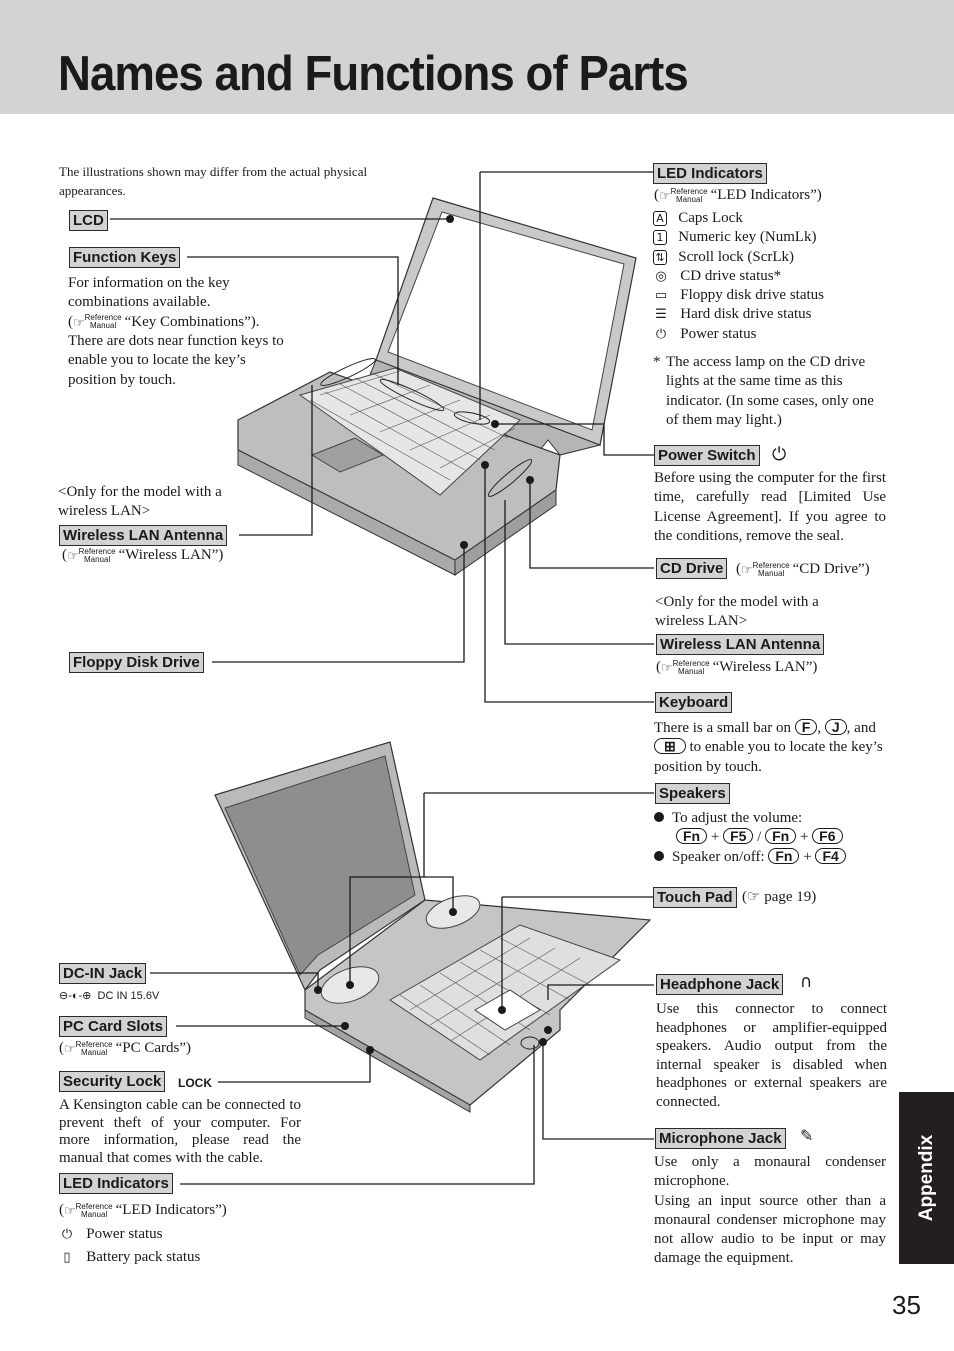 The image size is (954, 1351). Describe the element at coordinates (737, 612) in the screenshot. I see `wireless-lan-note-right: <Only for the model with a wireless LAN>` at that location.